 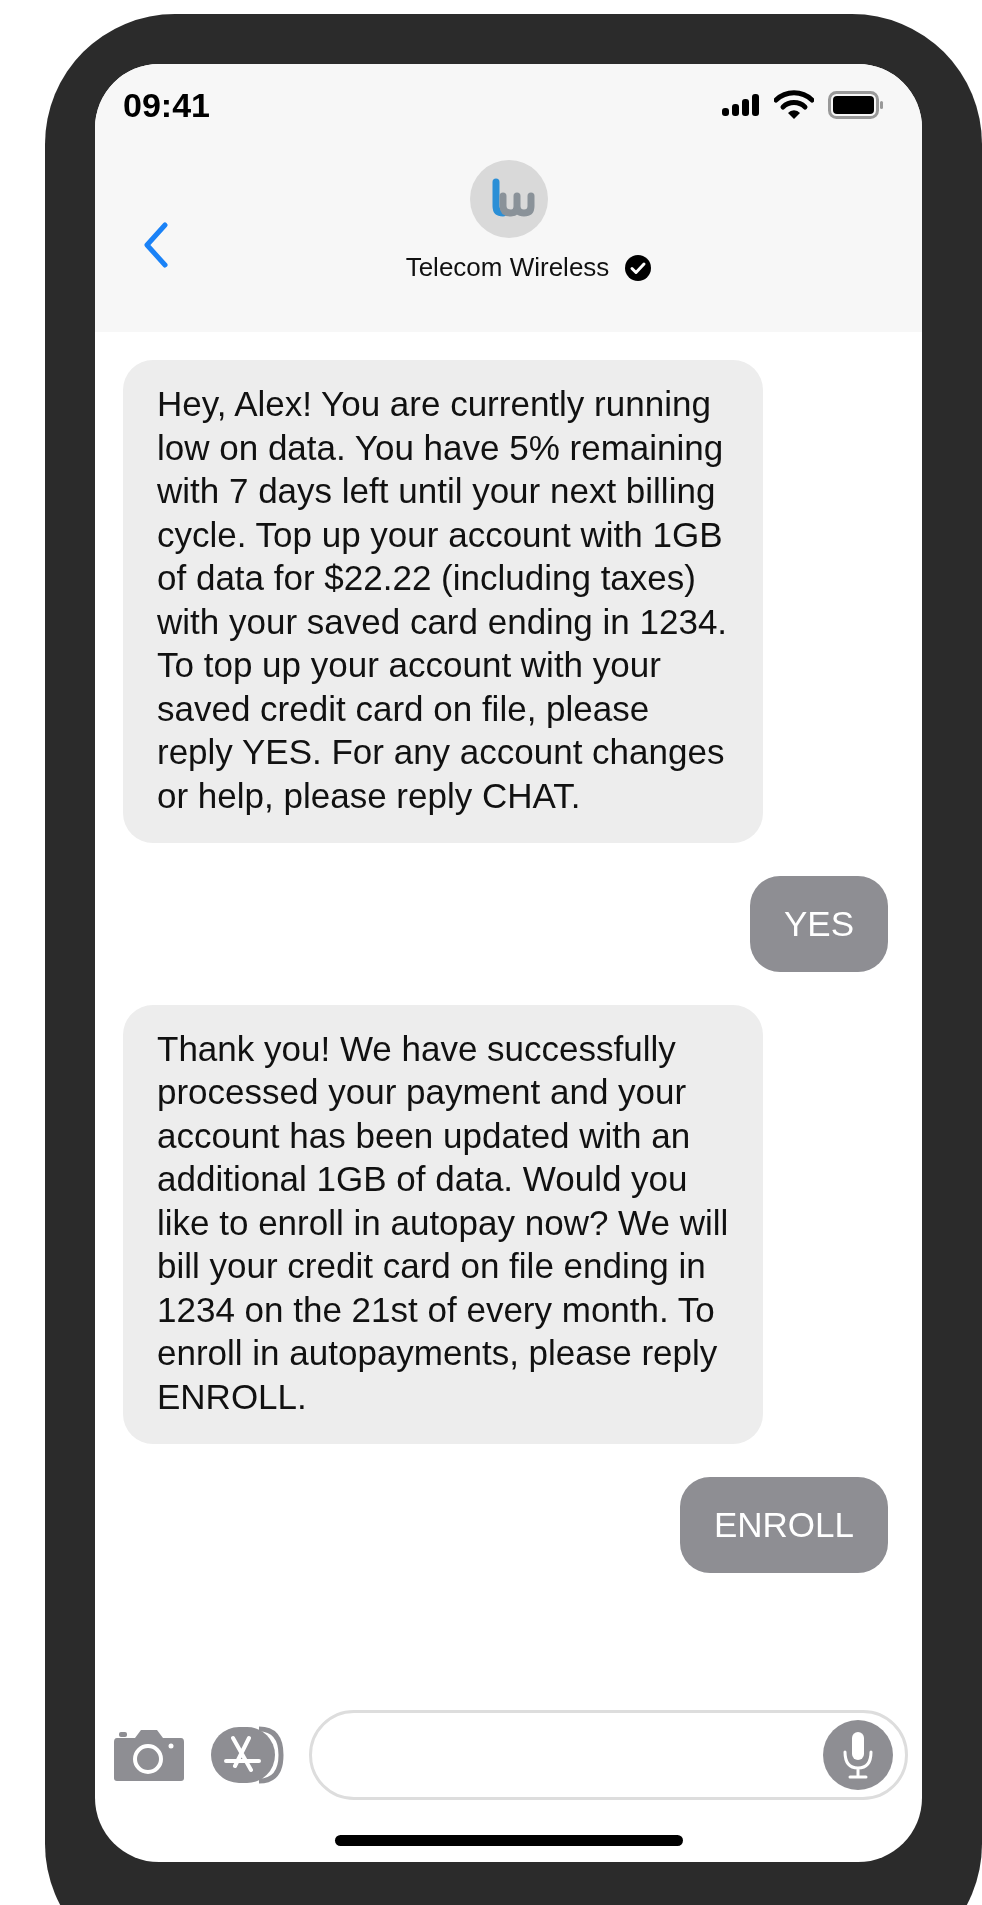 What do you see at coordinates (818, 924) in the screenshot?
I see `message-bubble: YES` at bounding box center [818, 924].